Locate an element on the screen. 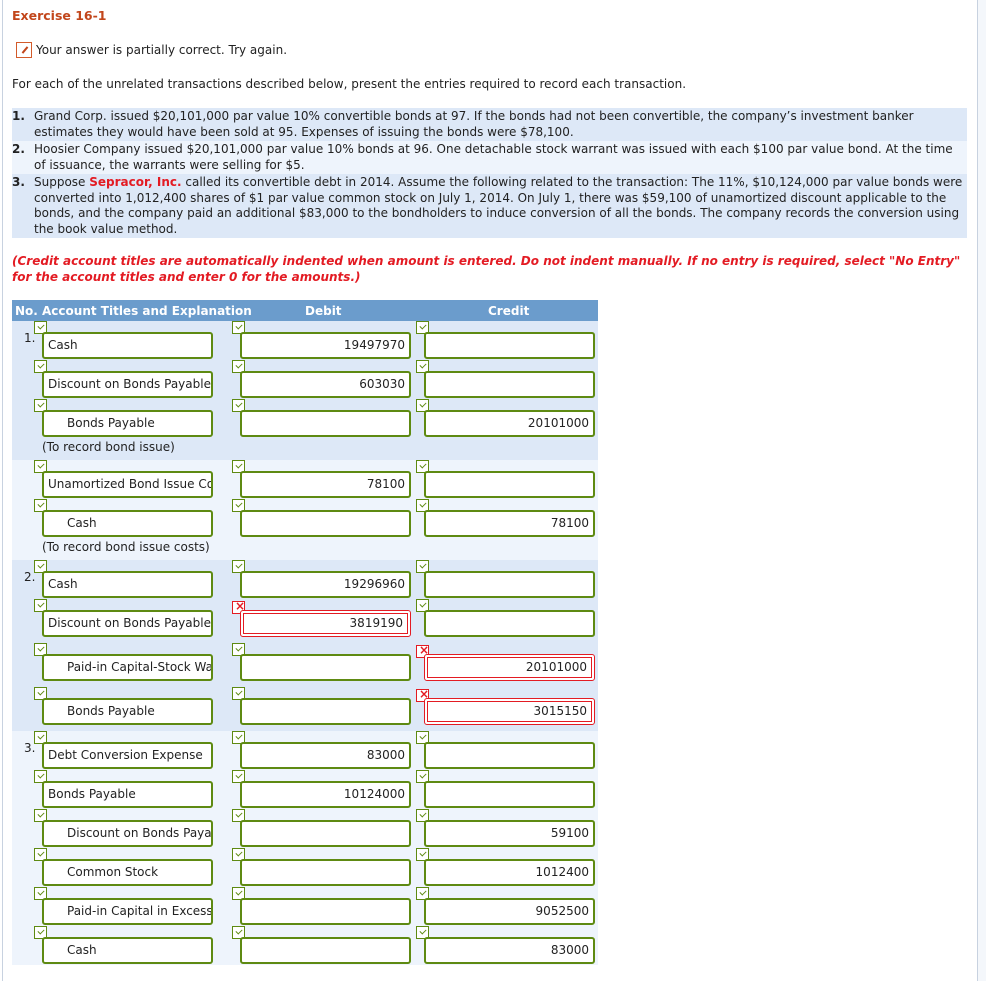 The width and height of the screenshot is (986, 981). journal-row: Cash 83000 is located at coordinates (305, 945).